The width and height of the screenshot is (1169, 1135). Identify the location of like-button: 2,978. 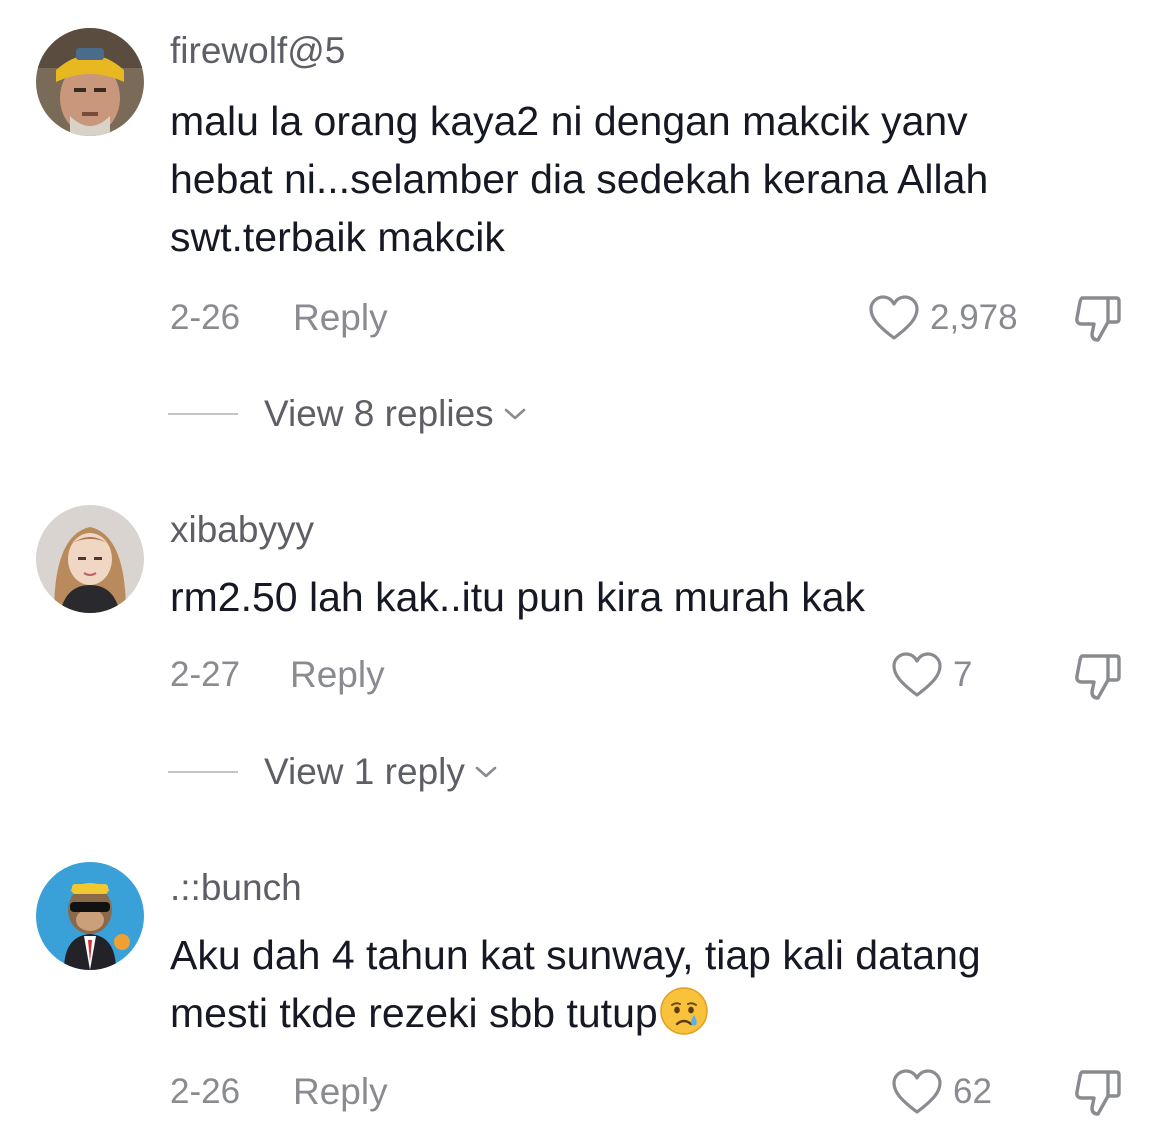
(943, 318).